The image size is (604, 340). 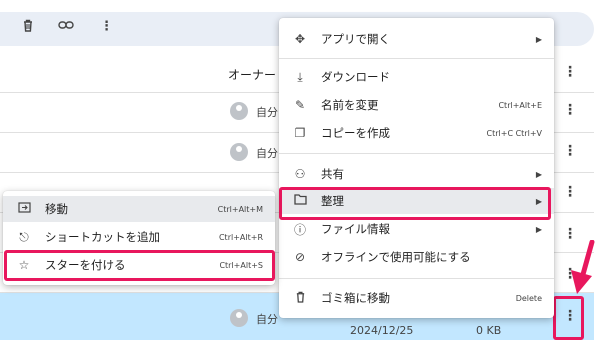 I want to click on menu-item-label: コピーを作成, so click(x=355, y=133).